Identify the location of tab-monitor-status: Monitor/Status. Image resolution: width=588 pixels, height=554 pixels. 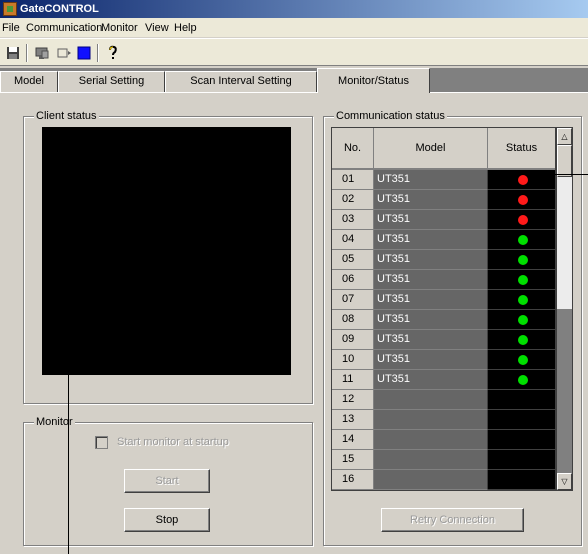
(373, 80).